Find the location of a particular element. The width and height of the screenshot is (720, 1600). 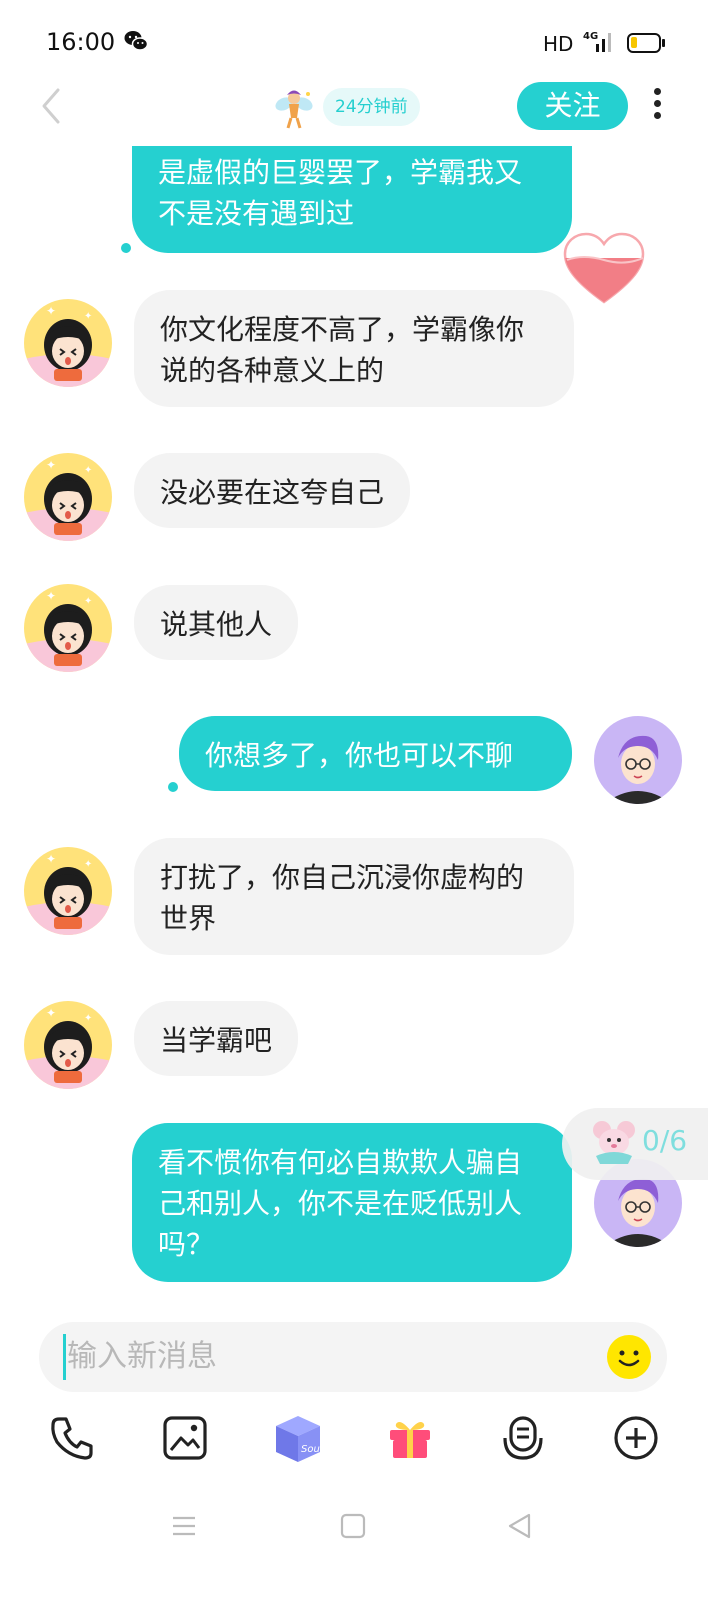

counter-text: 0/6 is located at coordinates (665, 1140).